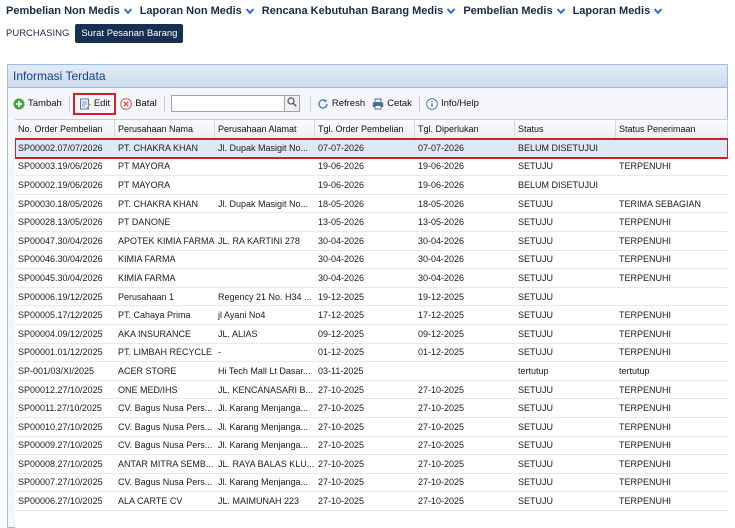  Describe the element at coordinates (60, 147) in the screenshot. I see `table-cell: SP00002.07/07/2026` at that location.